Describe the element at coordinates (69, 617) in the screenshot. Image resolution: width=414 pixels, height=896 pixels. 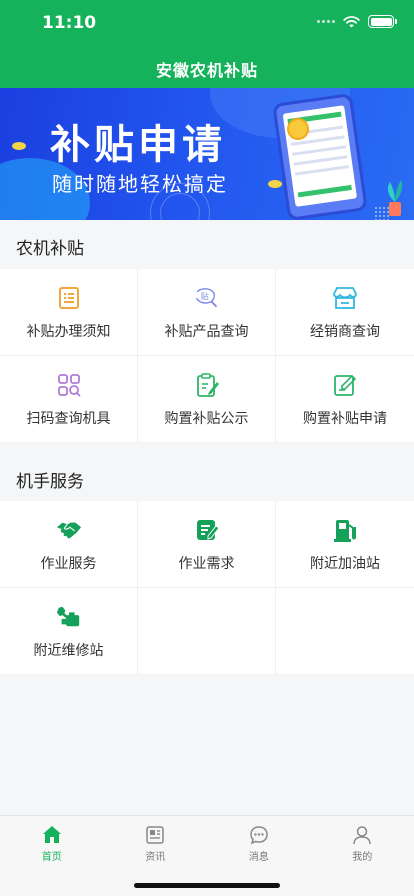
I see `repair-tool-icon` at that location.